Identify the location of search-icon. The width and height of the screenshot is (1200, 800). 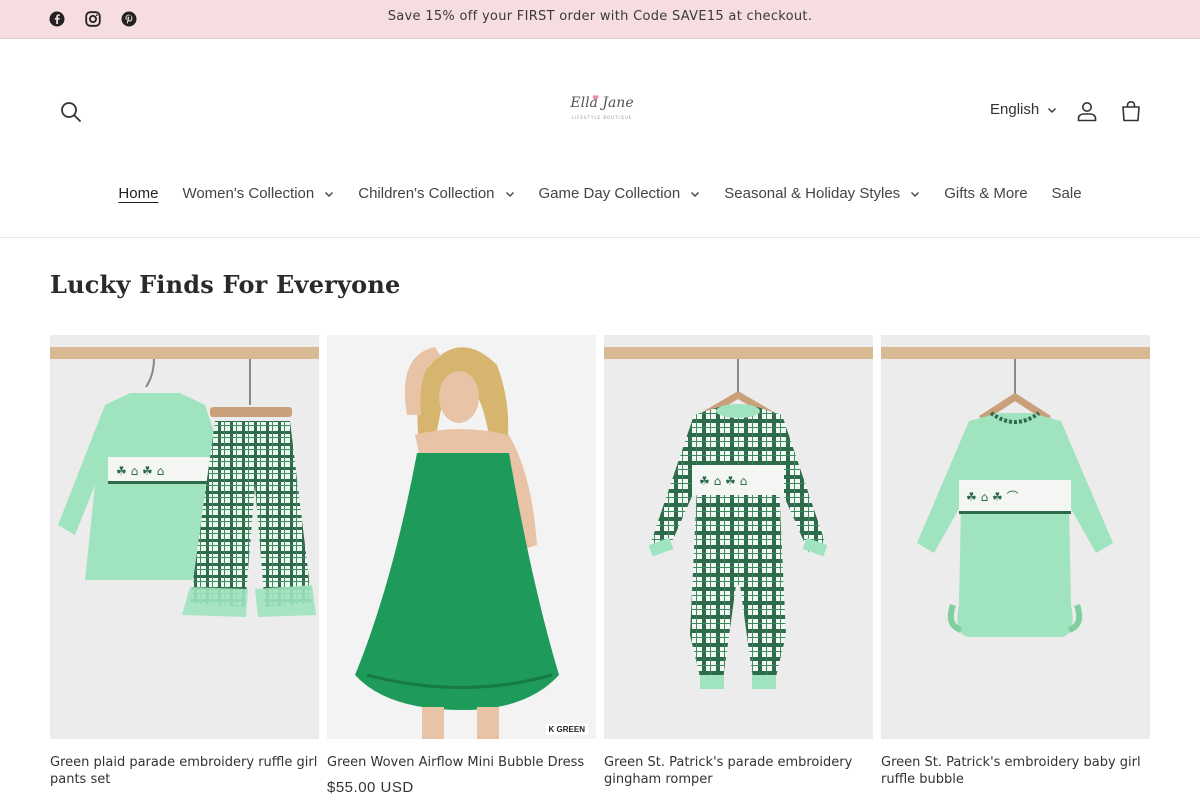
(72, 113).